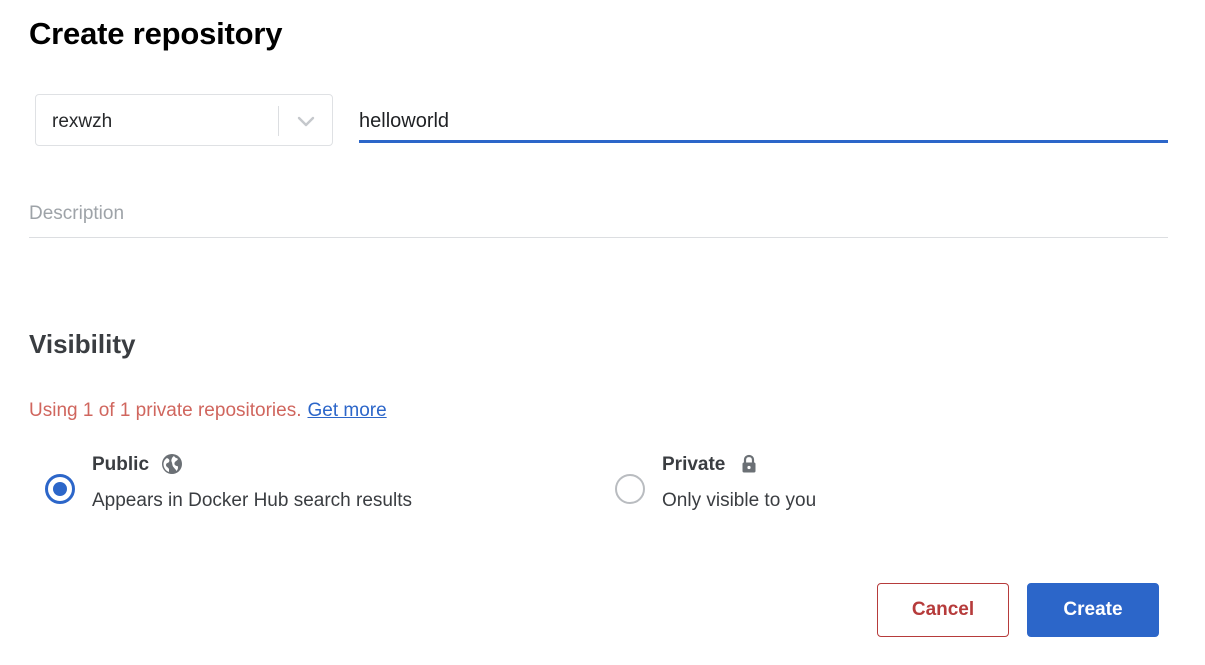  Describe the element at coordinates (943, 610) in the screenshot. I see `cancel-button: Cancel` at that location.